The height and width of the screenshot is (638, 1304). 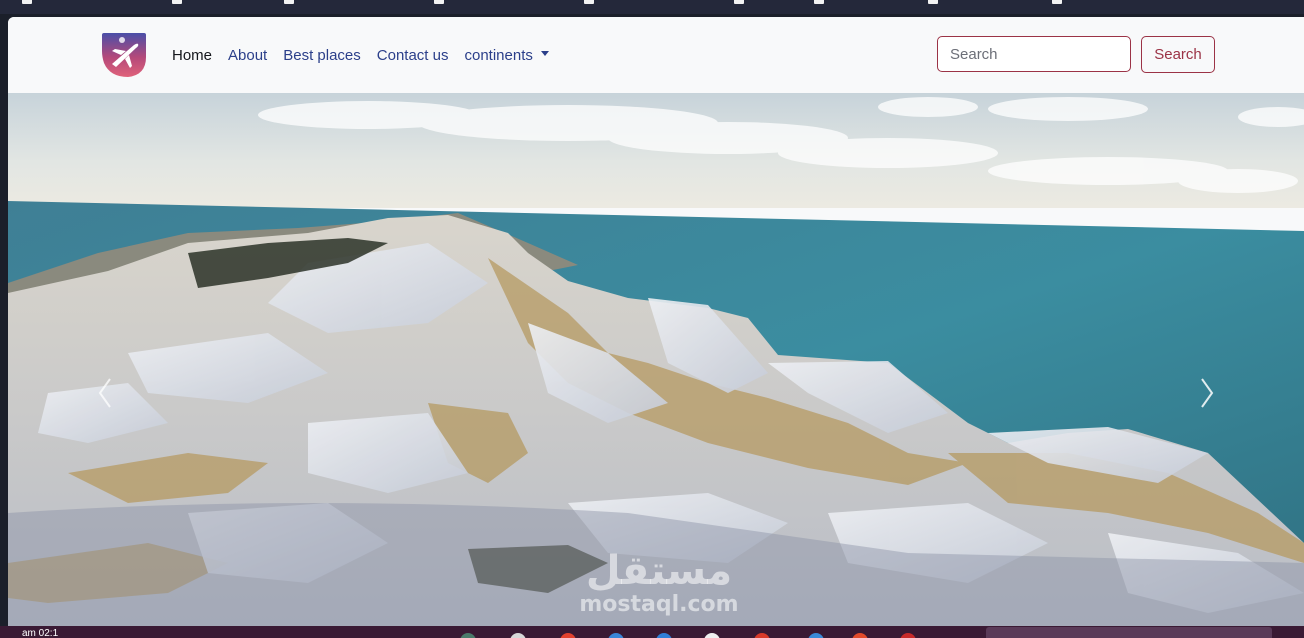 I want to click on browser-bookmarks-bar, so click(x=652, y=7).